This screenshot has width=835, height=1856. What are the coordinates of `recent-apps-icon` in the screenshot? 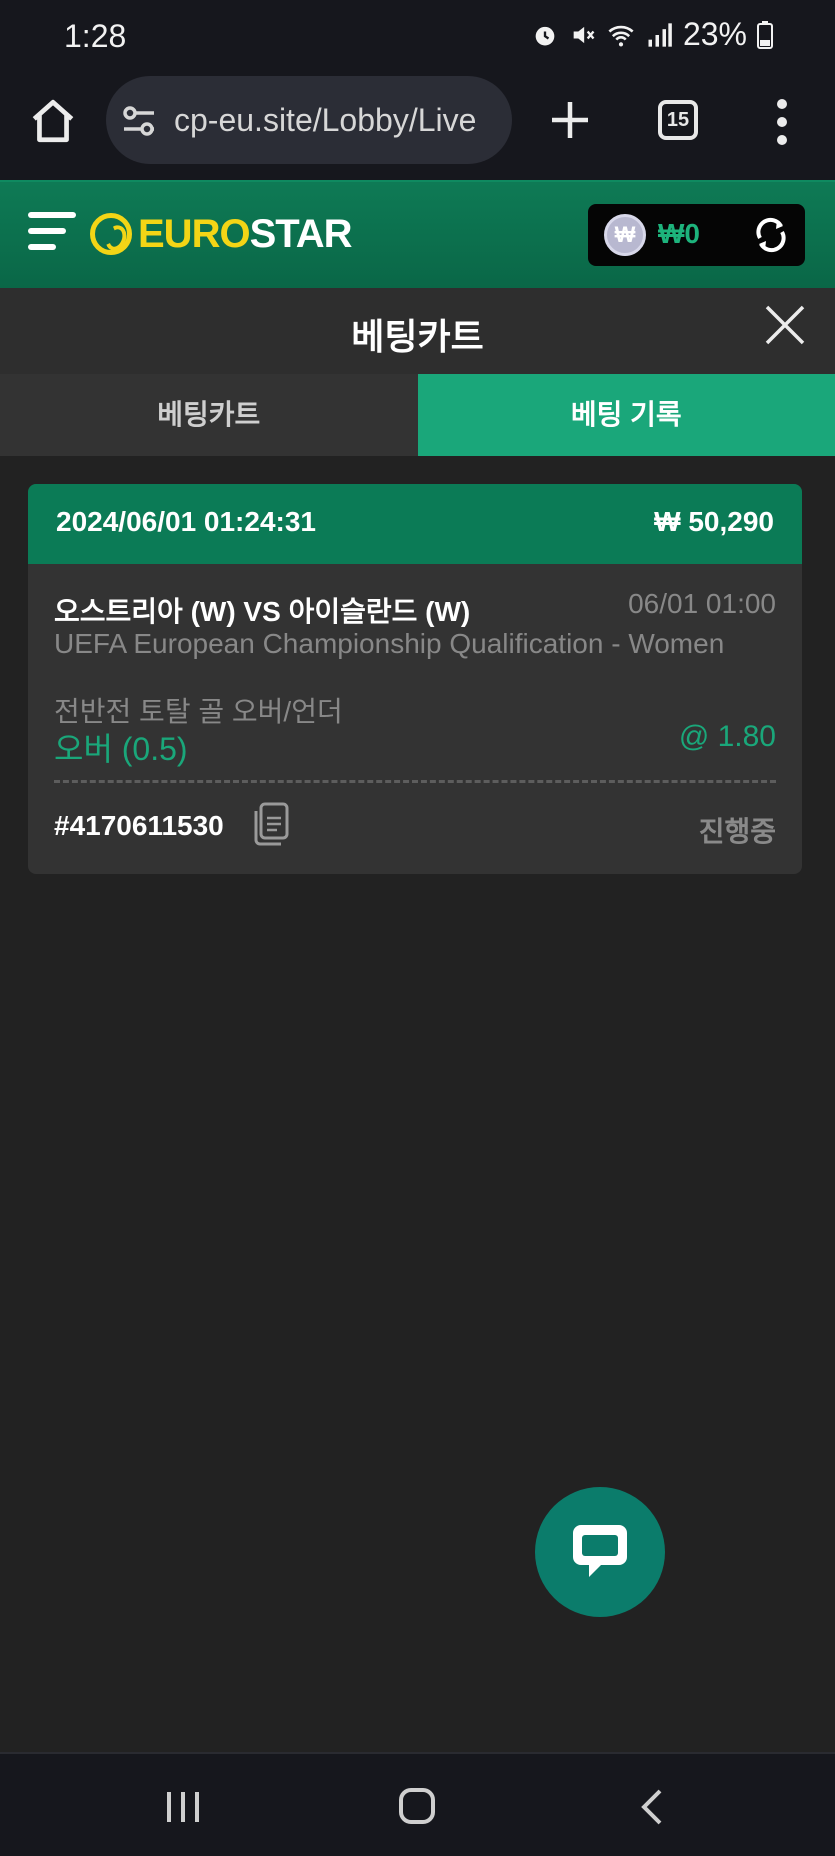 It's located at (183, 1807).